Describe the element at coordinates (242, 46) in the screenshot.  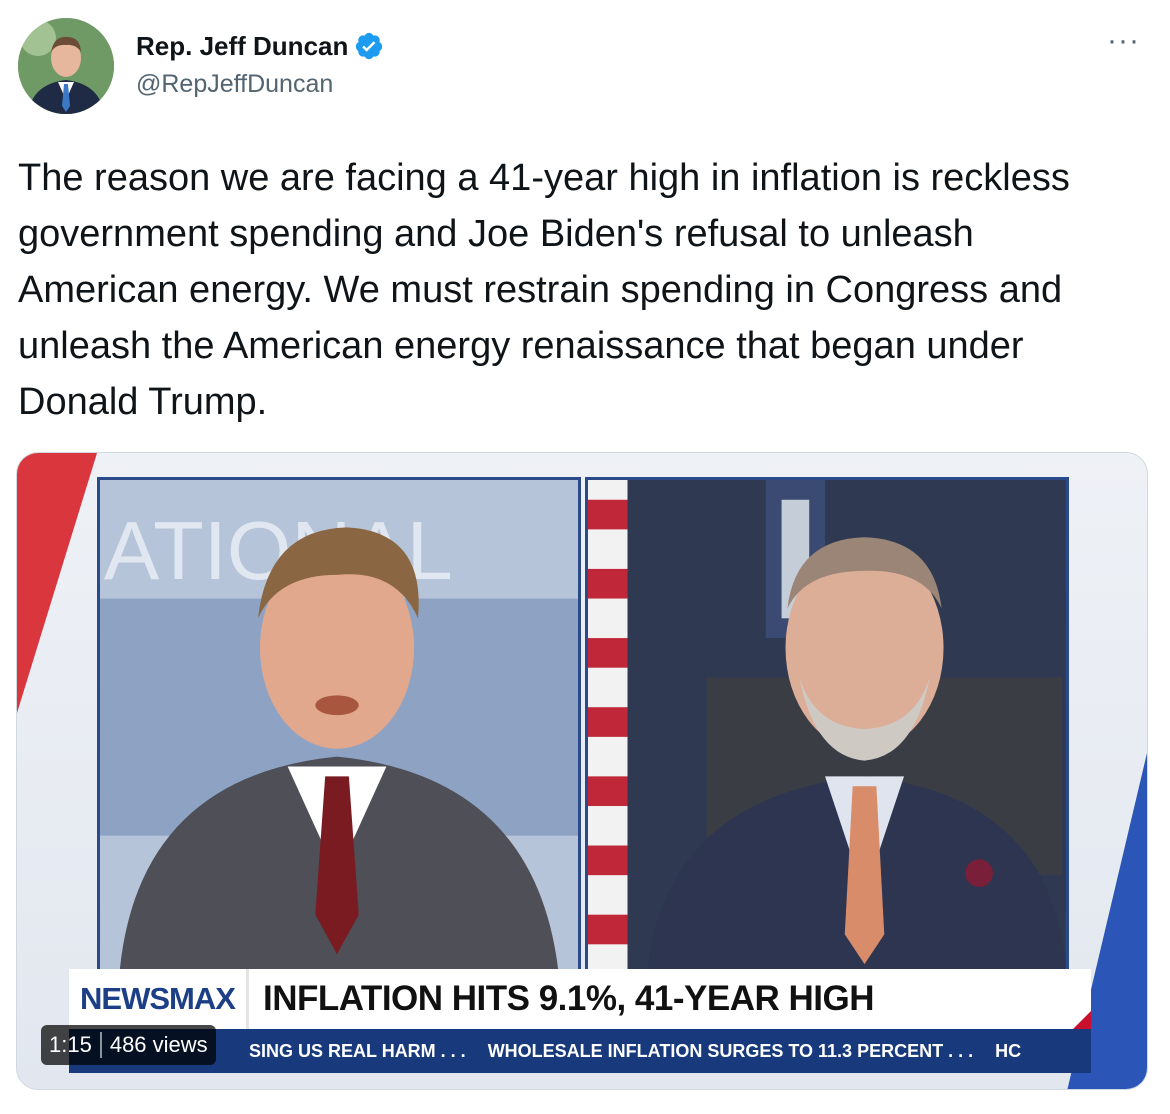
I see `author-display-name: Rep. Jeff Duncan` at that location.